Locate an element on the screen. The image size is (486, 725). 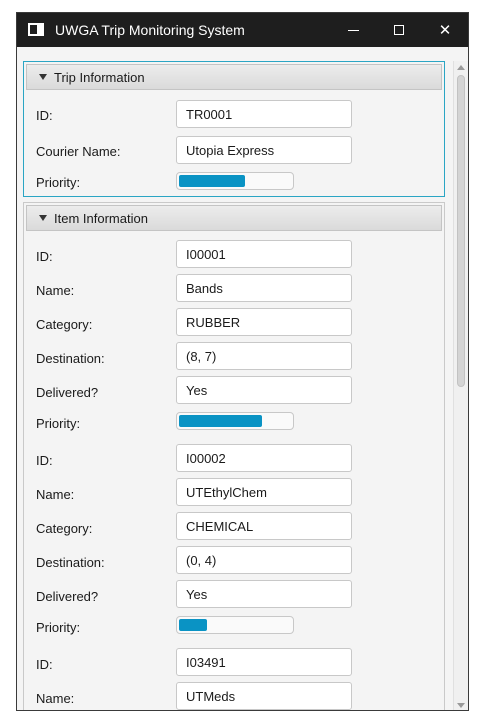
maximize-button is located at coordinates (399, 30).